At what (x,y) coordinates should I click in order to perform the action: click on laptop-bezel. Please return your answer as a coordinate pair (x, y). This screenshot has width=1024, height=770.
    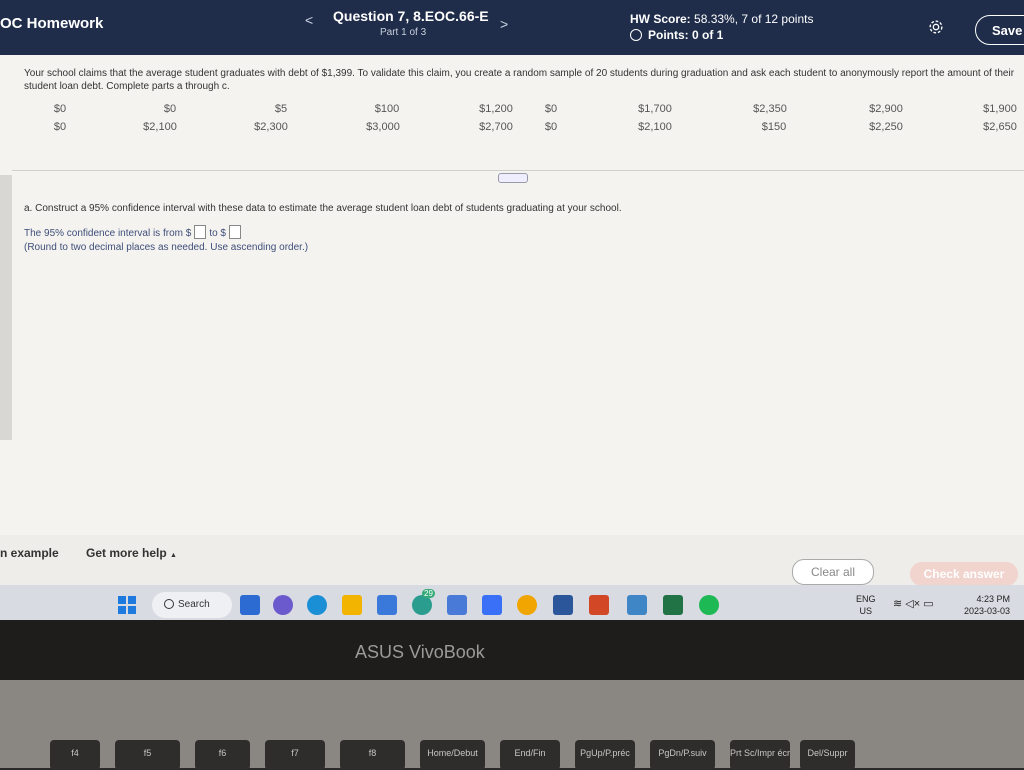
    Looking at the image, I should click on (512, 650).